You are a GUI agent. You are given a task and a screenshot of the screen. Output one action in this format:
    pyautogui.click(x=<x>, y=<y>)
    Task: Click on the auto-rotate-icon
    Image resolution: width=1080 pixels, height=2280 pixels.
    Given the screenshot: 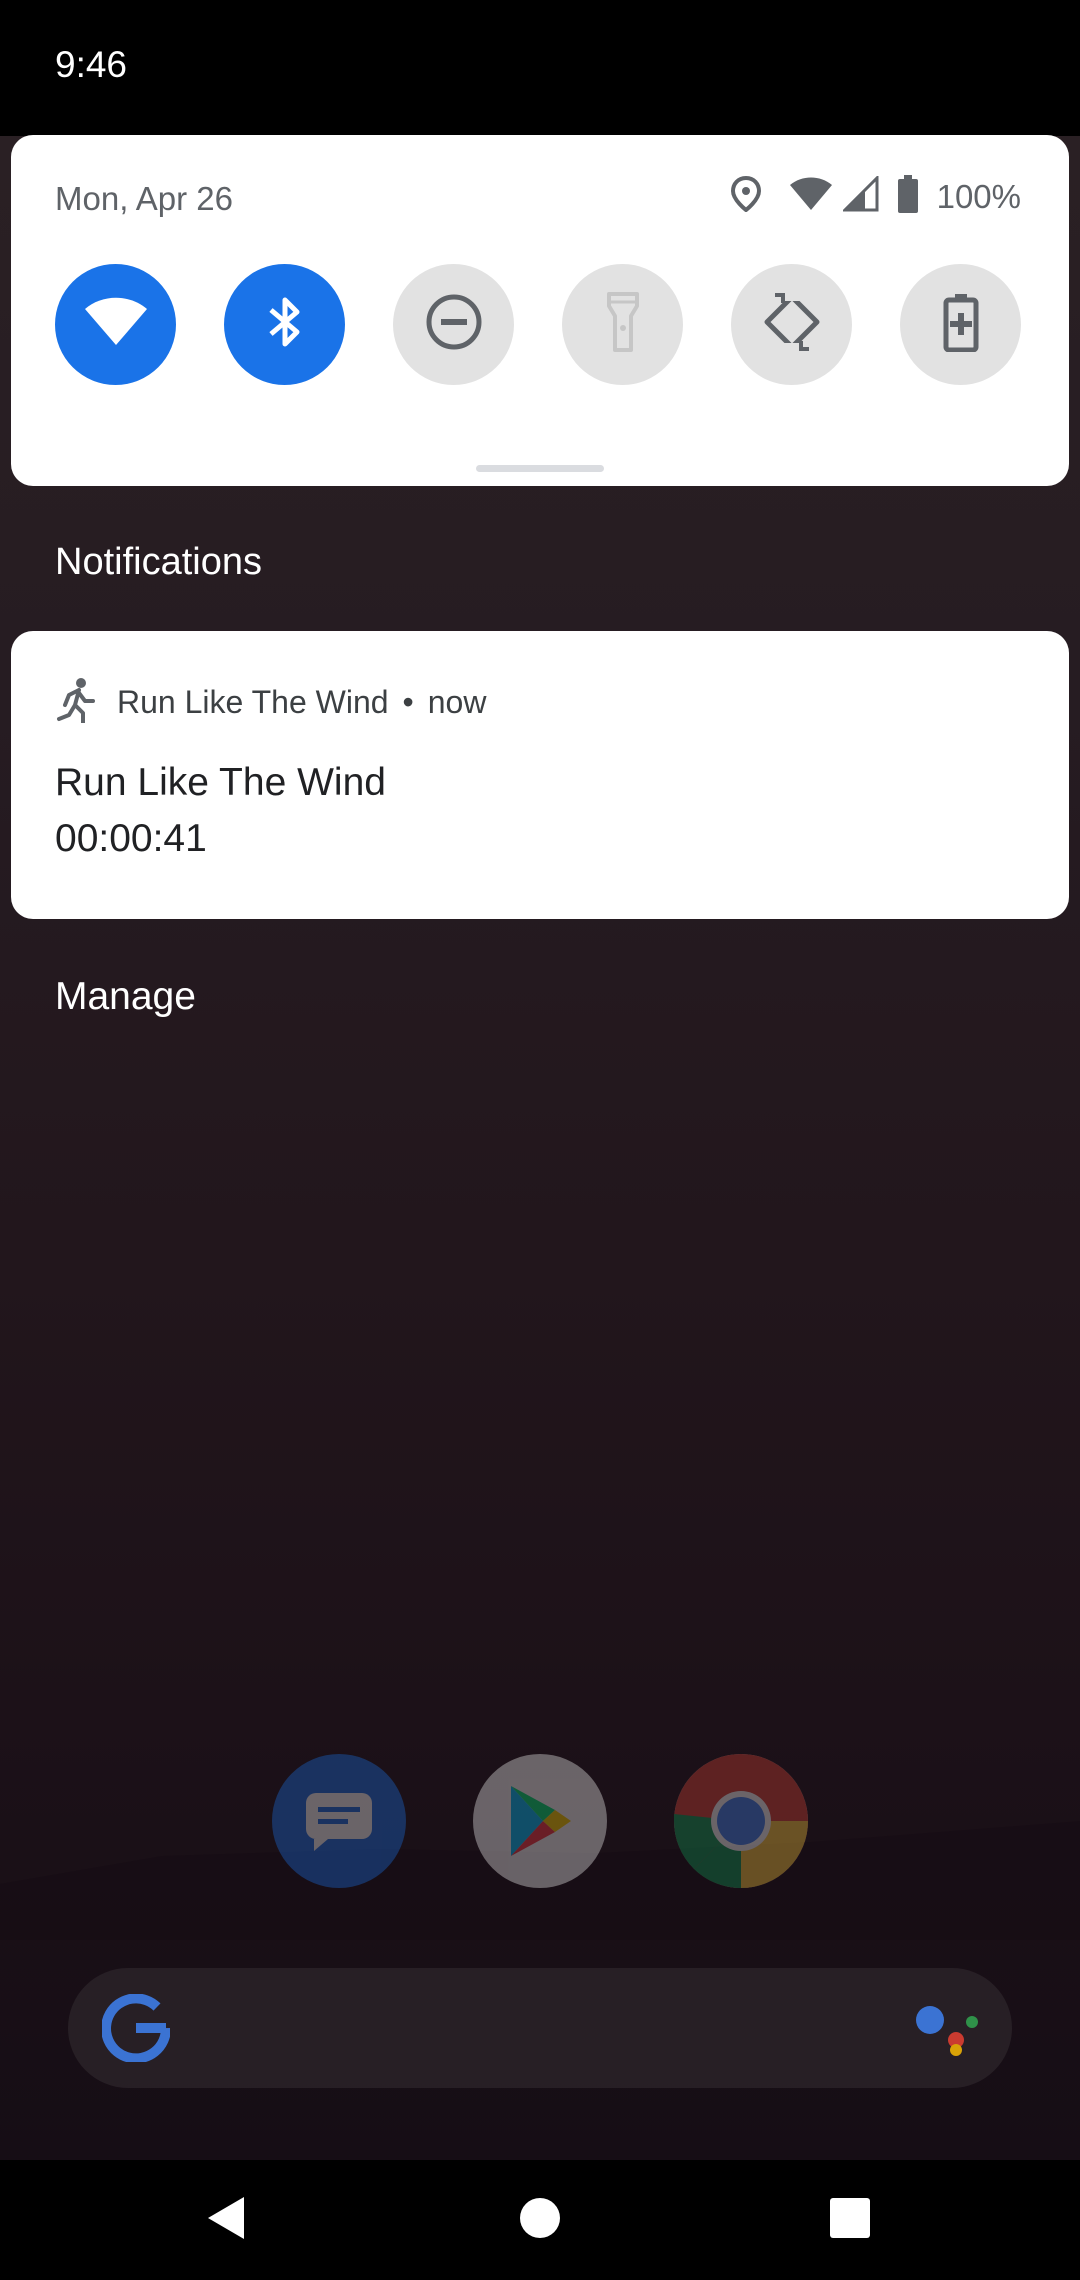 What is the action you would take?
    pyautogui.click(x=792, y=324)
    